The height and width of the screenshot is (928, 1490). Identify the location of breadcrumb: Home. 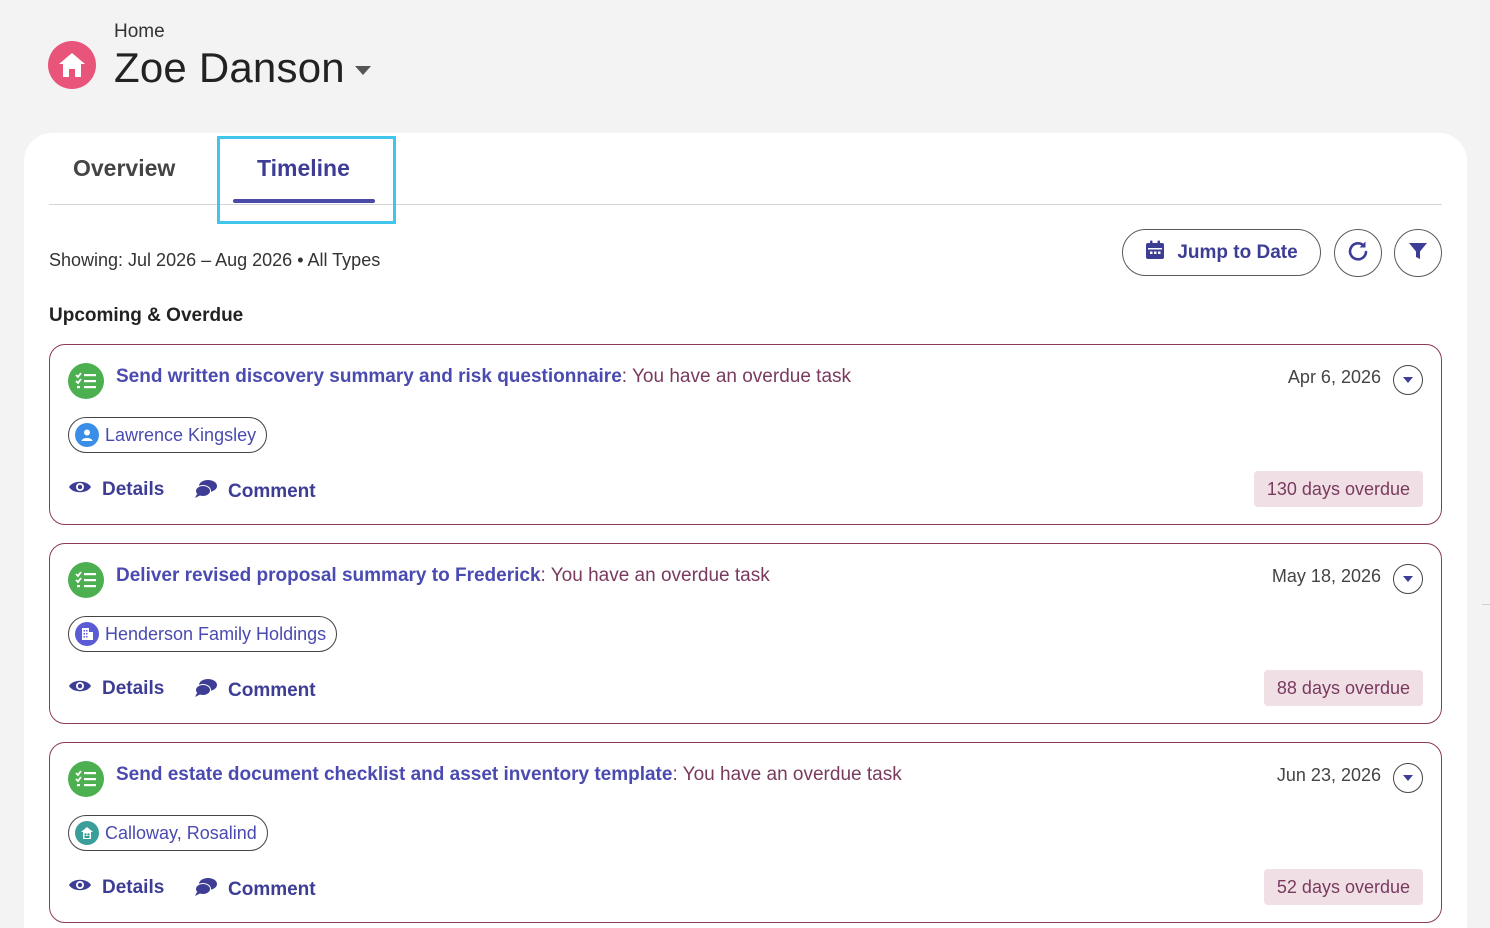
(139, 32).